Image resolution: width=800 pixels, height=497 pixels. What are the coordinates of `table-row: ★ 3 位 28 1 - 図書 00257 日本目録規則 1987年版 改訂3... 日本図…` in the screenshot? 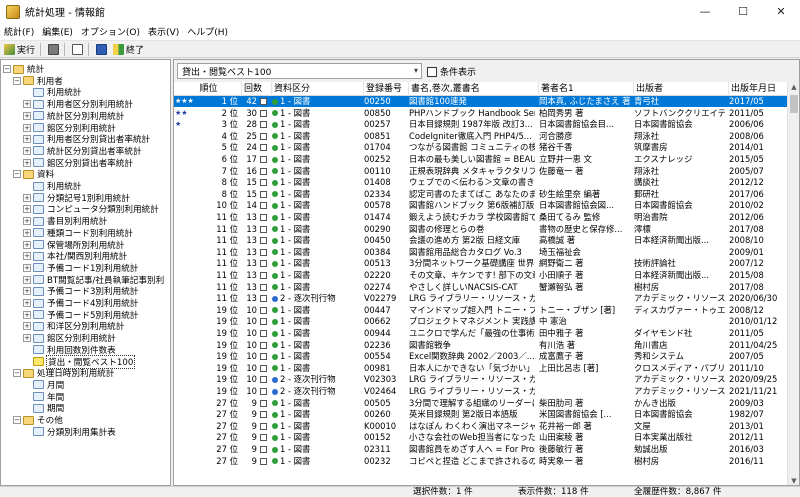 It's located at (481, 124).